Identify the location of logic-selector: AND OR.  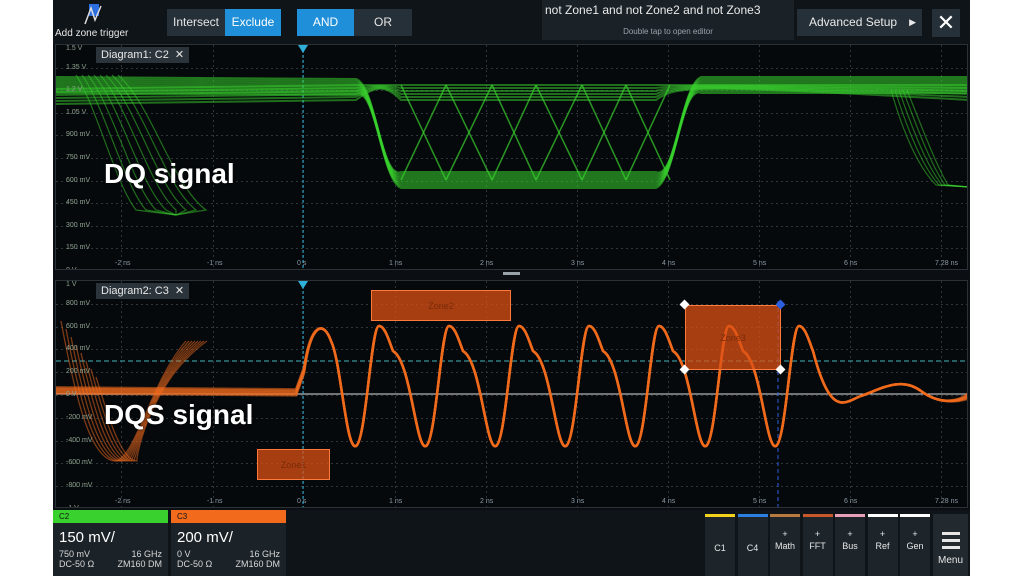
(354, 22).